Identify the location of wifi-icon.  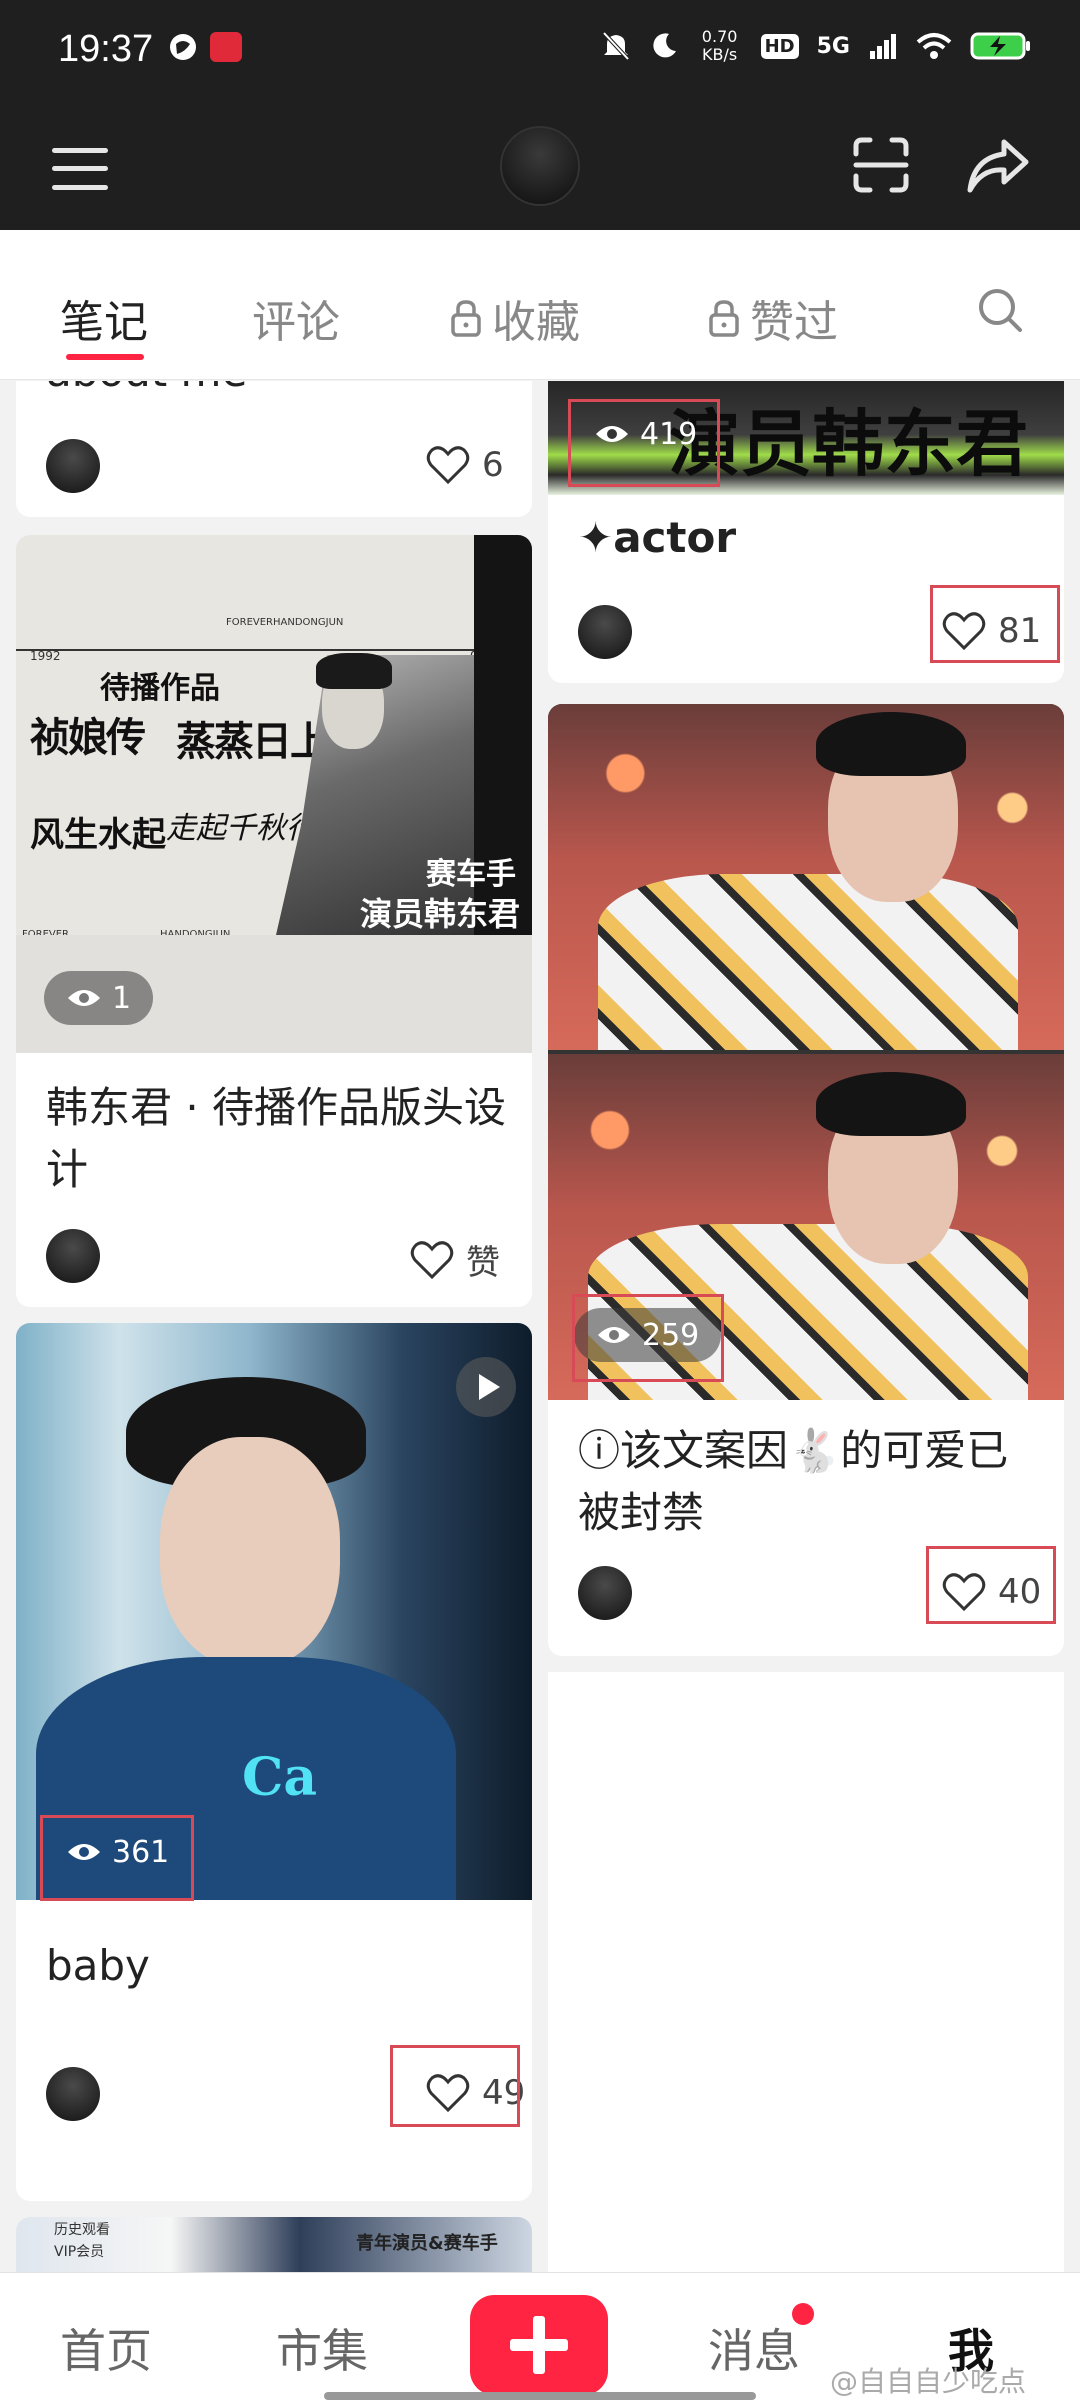
(934, 46).